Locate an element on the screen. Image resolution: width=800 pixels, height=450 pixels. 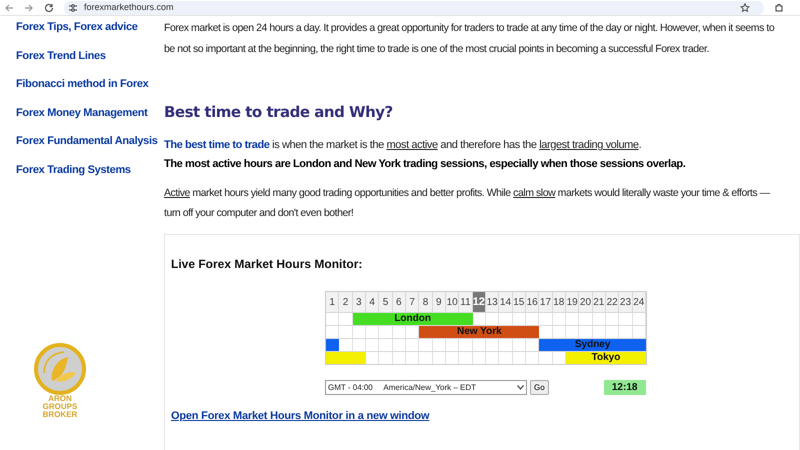
text-link: largest trading volume is located at coordinates (589, 145).